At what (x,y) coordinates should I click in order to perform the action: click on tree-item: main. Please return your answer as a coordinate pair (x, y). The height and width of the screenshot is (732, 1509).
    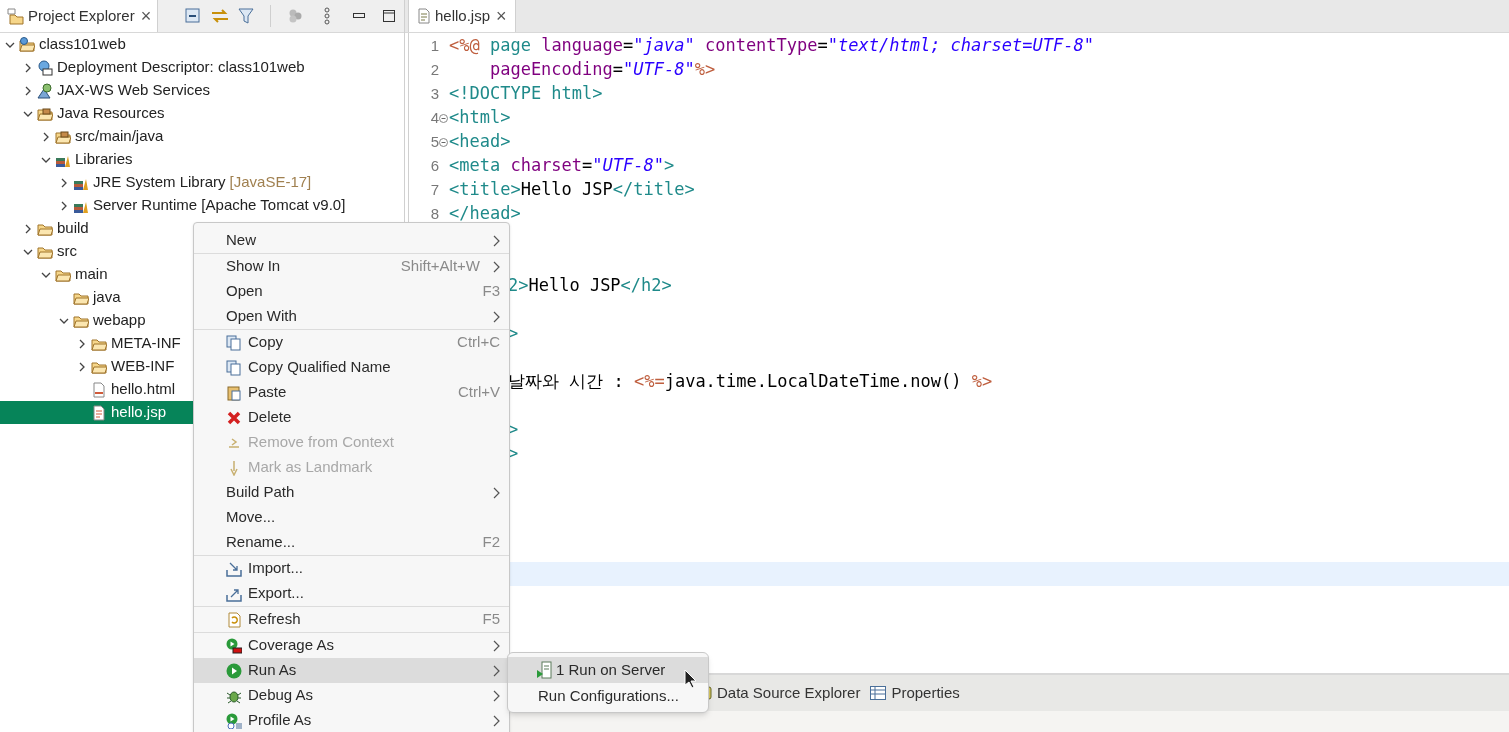
    Looking at the image, I should click on (91, 274).